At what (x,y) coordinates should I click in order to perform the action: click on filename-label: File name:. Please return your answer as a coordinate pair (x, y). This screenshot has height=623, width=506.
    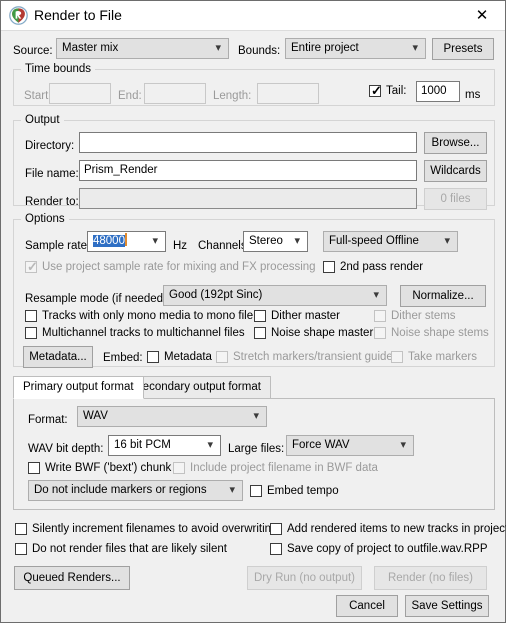
    Looking at the image, I should click on (52, 174).